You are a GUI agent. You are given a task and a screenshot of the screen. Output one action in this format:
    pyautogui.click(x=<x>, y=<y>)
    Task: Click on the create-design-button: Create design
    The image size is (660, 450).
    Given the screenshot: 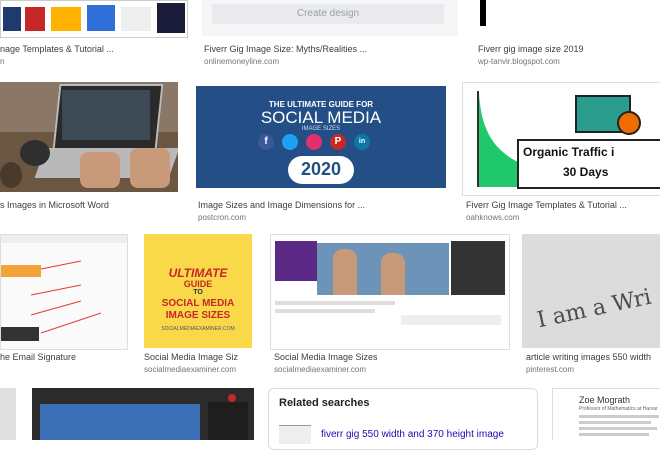 What is the action you would take?
    pyautogui.click(x=328, y=14)
    